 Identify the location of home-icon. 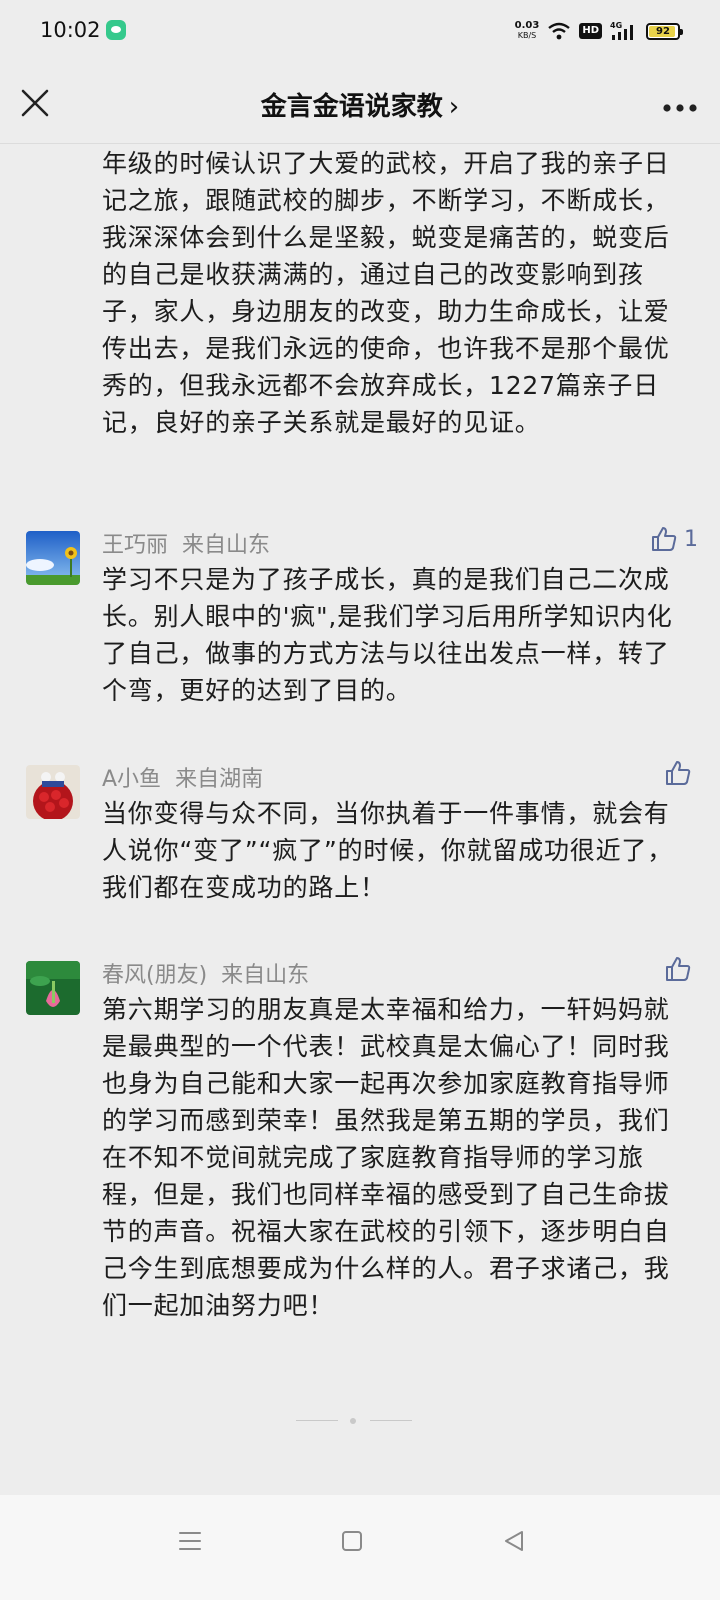
(352, 1541).